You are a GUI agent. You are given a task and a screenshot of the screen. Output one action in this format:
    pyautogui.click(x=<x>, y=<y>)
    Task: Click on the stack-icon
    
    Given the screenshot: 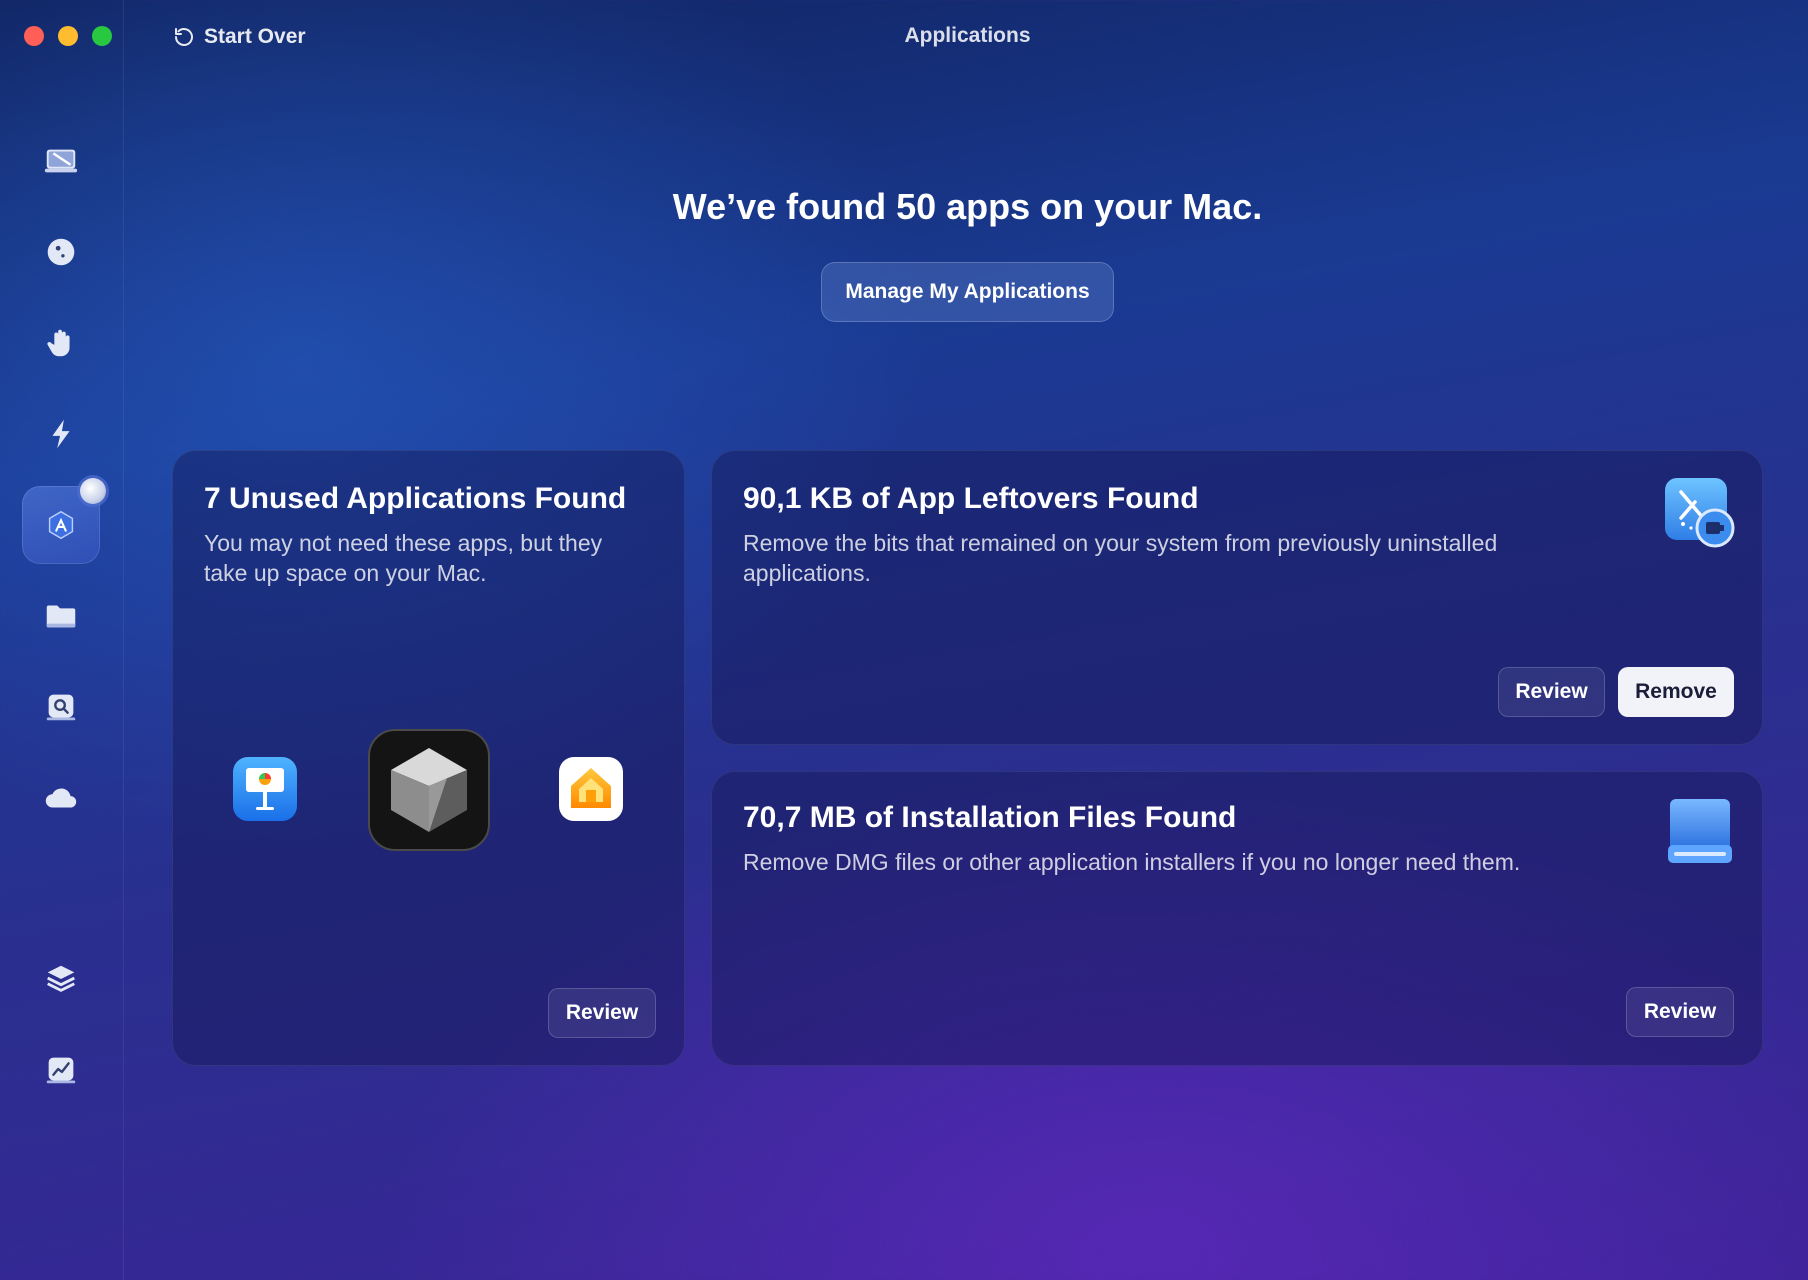 What is the action you would take?
    pyautogui.click(x=61, y=978)
    